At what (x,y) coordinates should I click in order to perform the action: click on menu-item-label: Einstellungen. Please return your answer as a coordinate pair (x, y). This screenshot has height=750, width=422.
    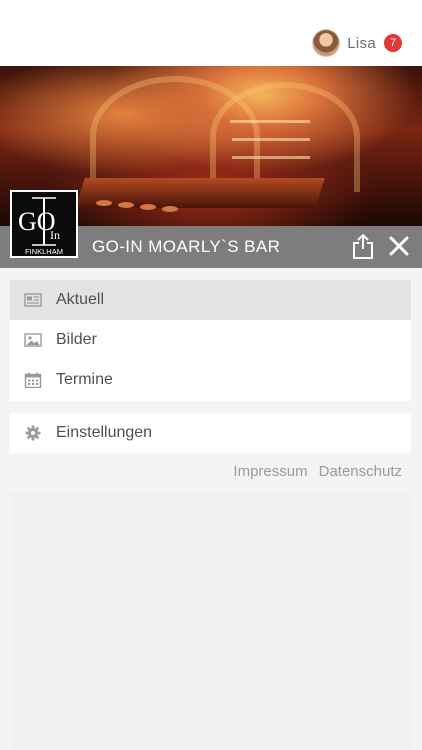
    Looking at the image, I should click on (104, 432).